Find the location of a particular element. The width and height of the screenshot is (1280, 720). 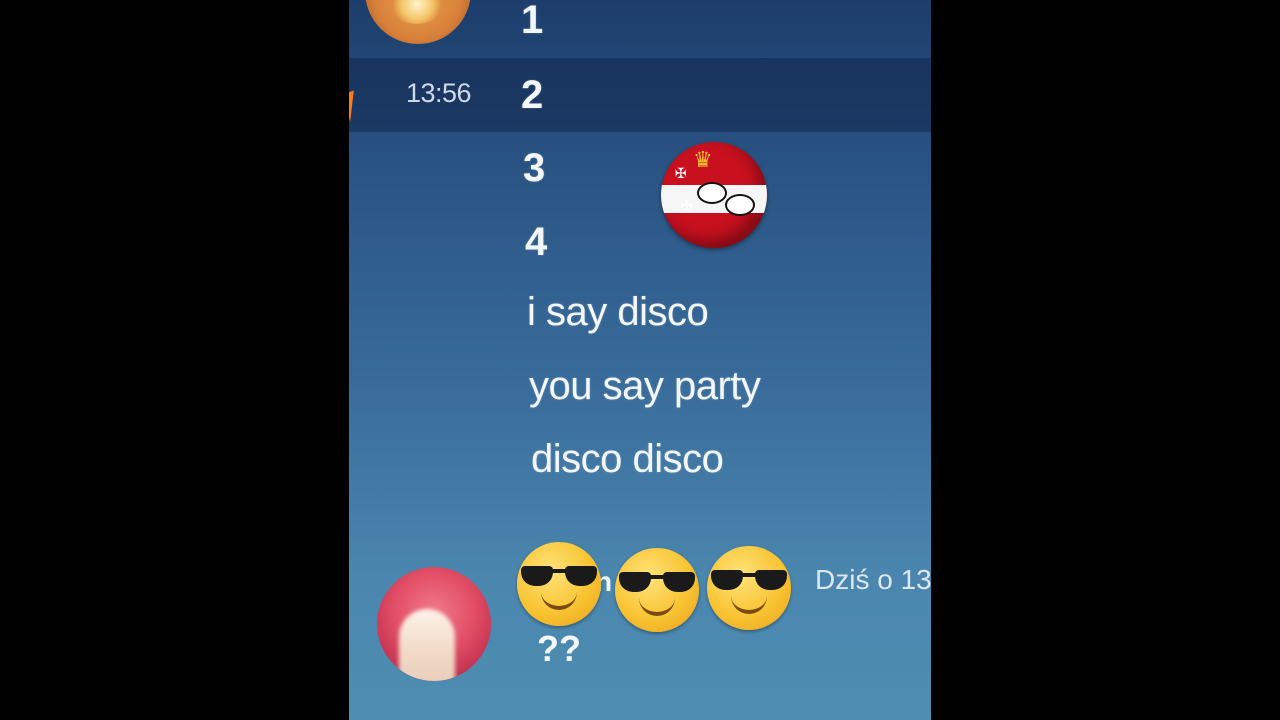

message-line: 3 is located at coordinates (534, 168).